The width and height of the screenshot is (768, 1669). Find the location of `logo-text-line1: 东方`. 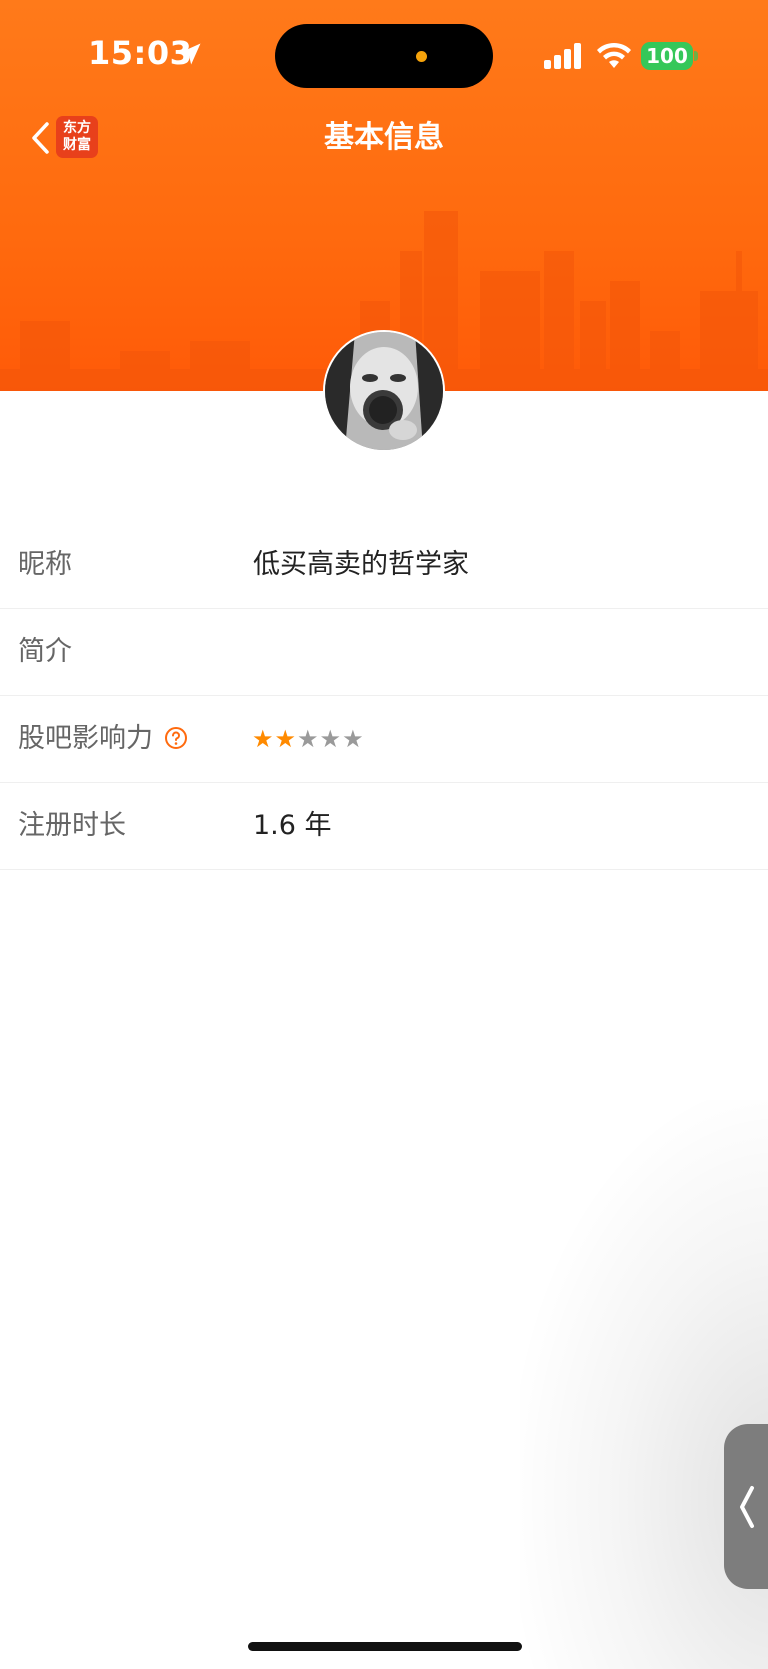

logo-text-line1: 东方 is located at coordinates (77, 128).